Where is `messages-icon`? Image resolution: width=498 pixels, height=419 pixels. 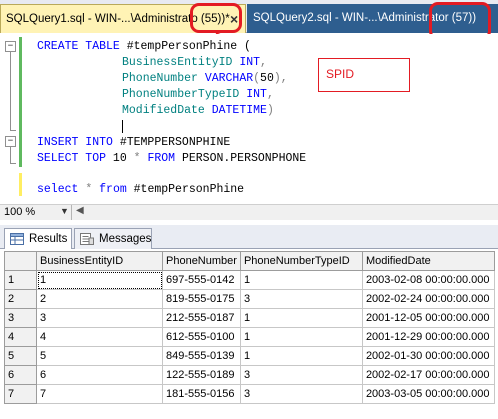 messages-icon is located at coordinates (87, 239).